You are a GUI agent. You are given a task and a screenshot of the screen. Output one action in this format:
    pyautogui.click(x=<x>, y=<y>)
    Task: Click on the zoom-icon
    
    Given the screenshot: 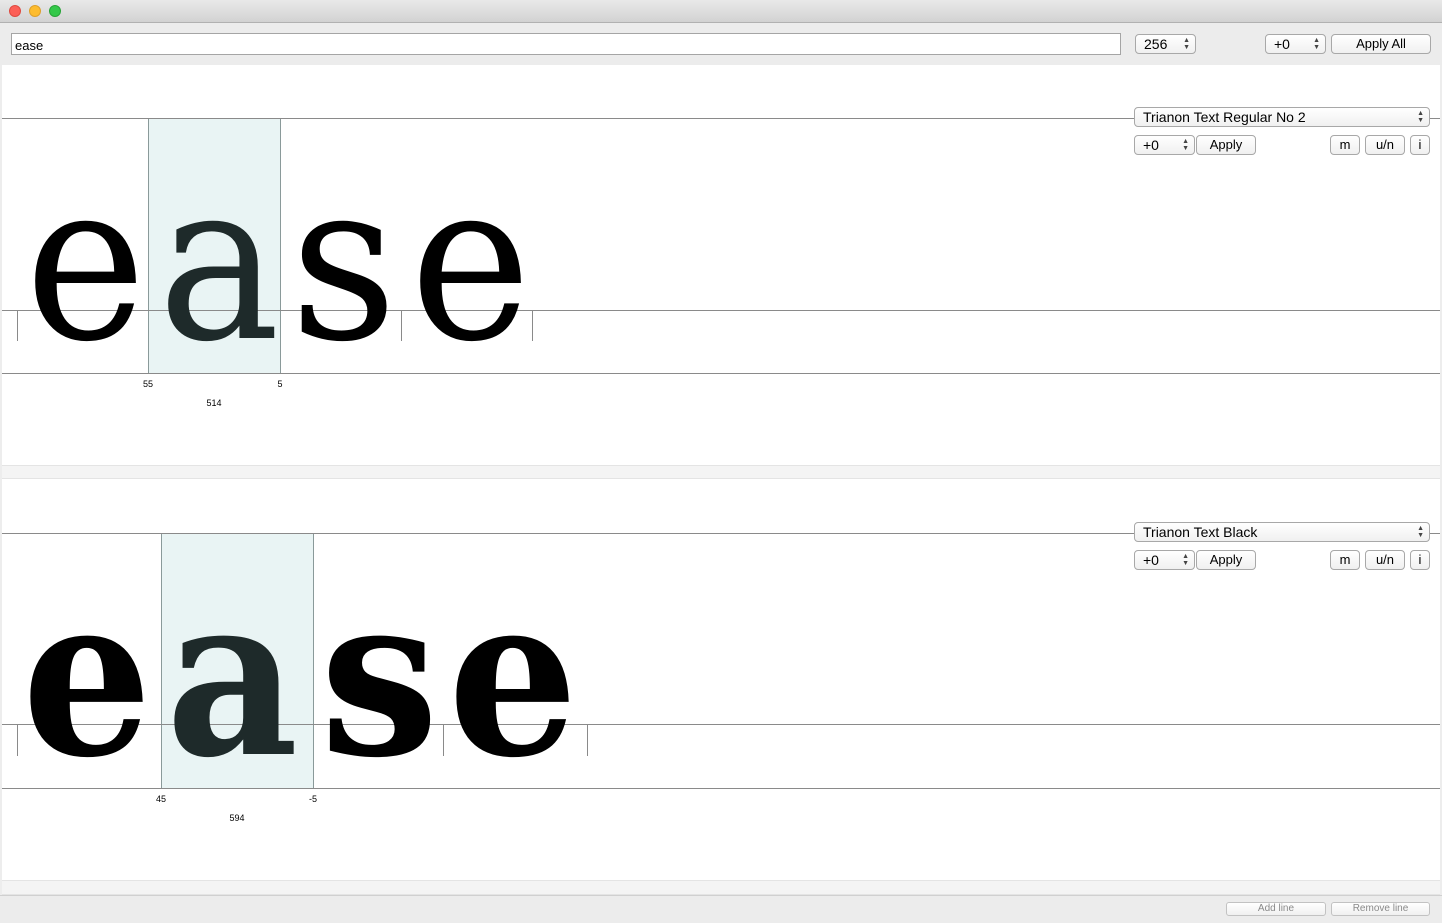 What is the action you would take?
    pyautogui.click(x=55, y=11)
    